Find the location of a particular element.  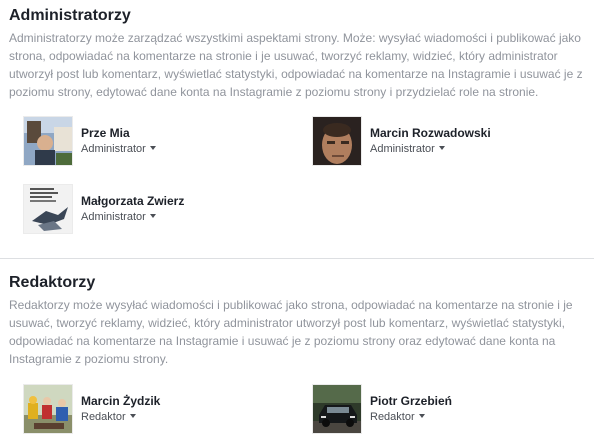

person-prze-mia: Prze Mia Administrator is located at coordinates (153, 141).